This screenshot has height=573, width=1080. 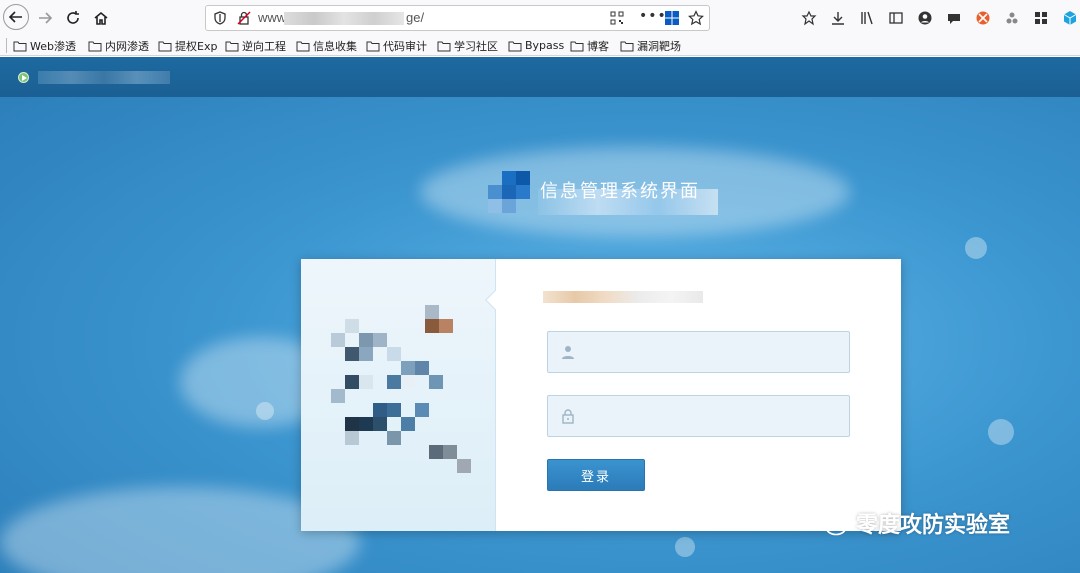 I want to click on bookmark-folder-recon: 信息收集, so click(x=326, y=45).